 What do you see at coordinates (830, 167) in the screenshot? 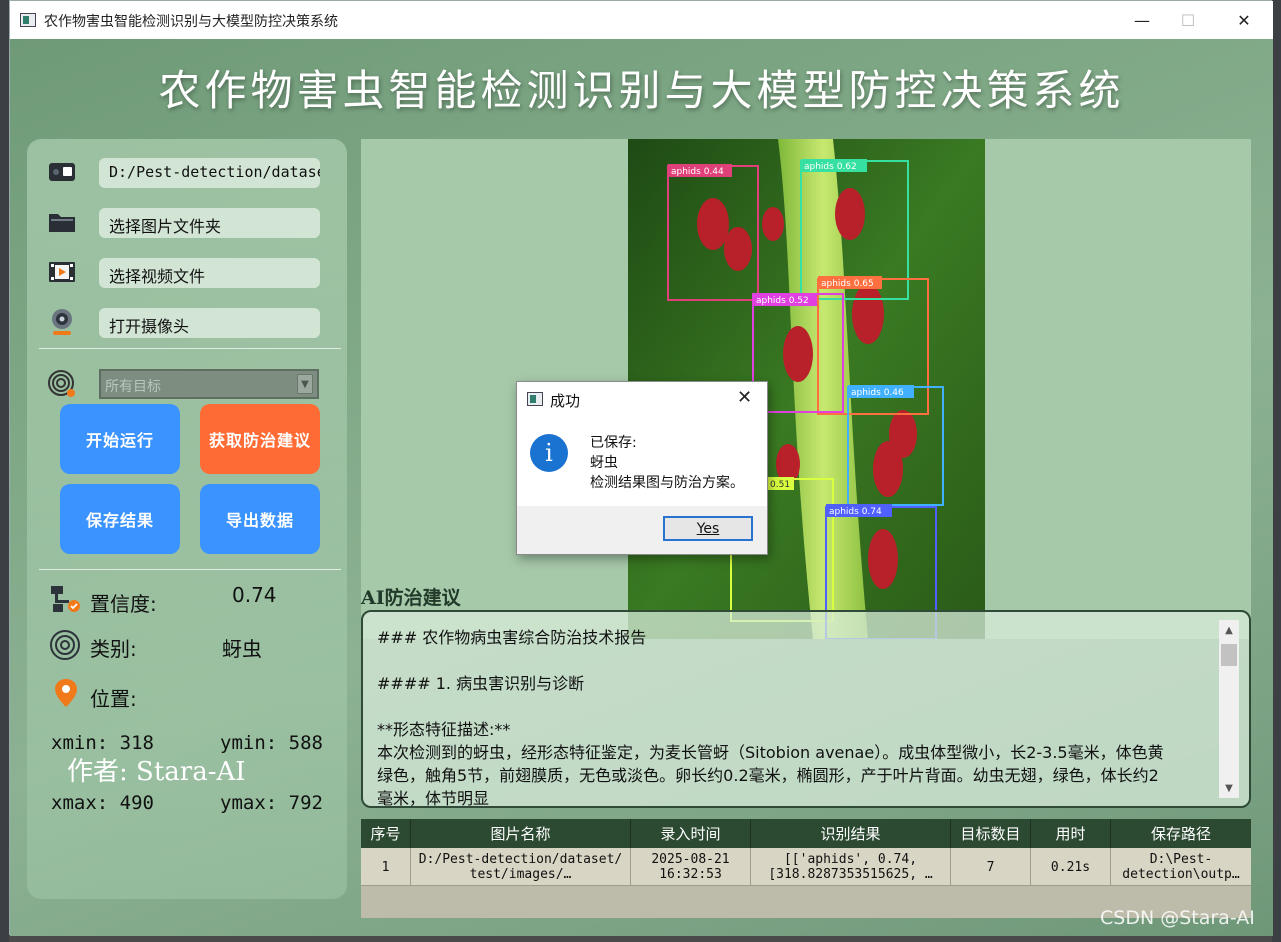
I see `bbox-label: aphids 0.62` at bounding box center [830, 167].